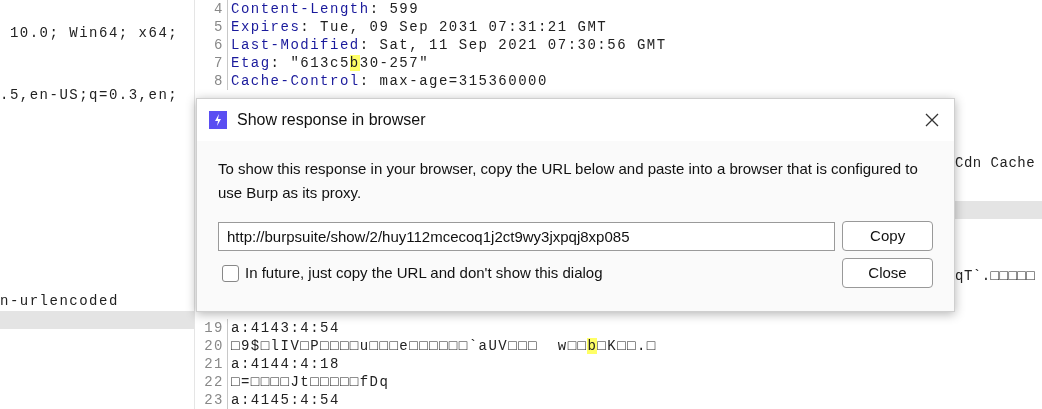  Describe the element at coordinates (211, 9) in the screenshot. I see `line-number: 4` at that location.